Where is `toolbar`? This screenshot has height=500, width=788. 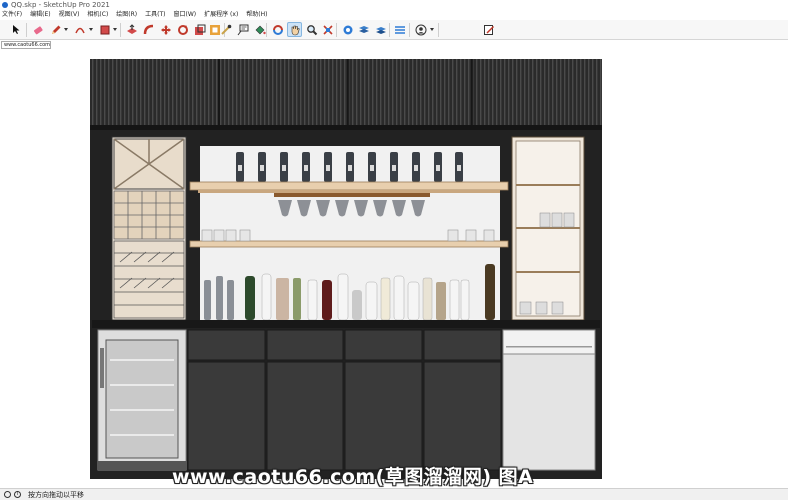
toolbar is located at coordinates (394, 30).